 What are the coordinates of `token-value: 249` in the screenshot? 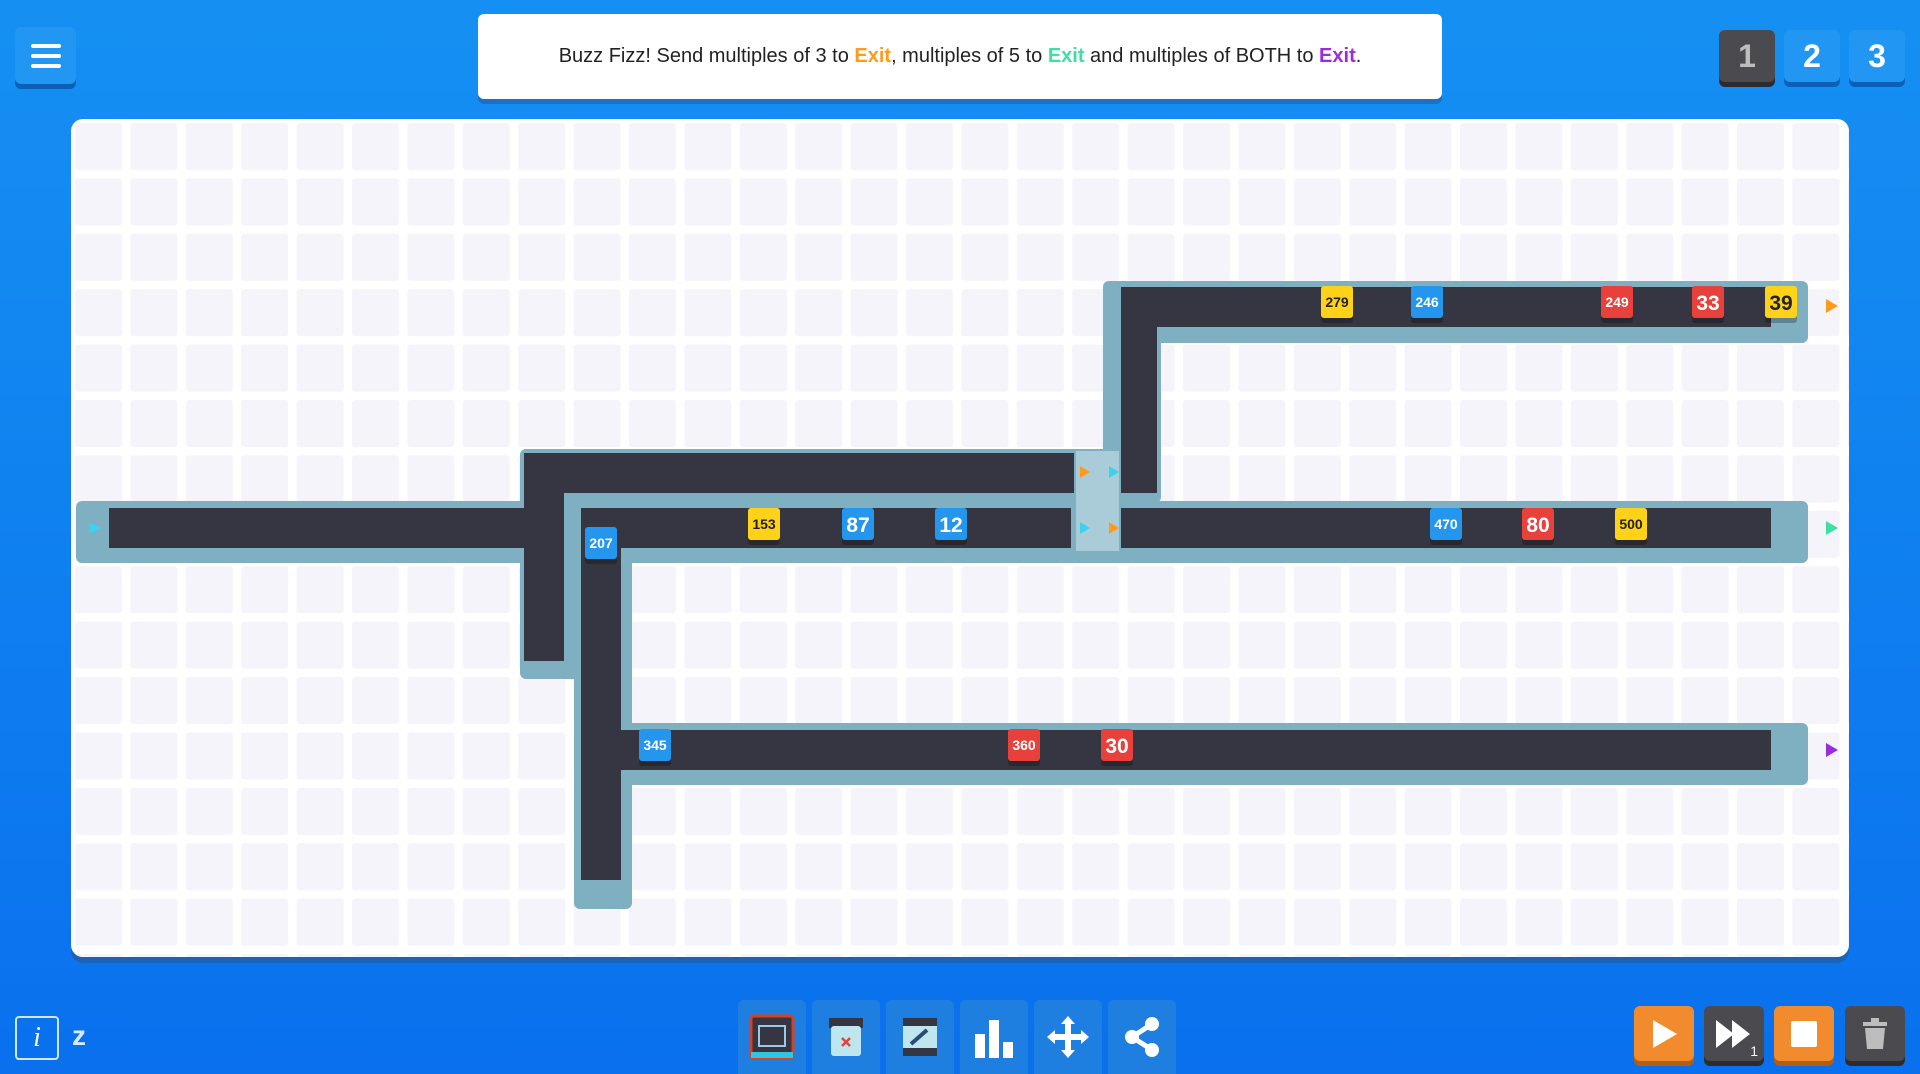 It's located at (1617, 302).